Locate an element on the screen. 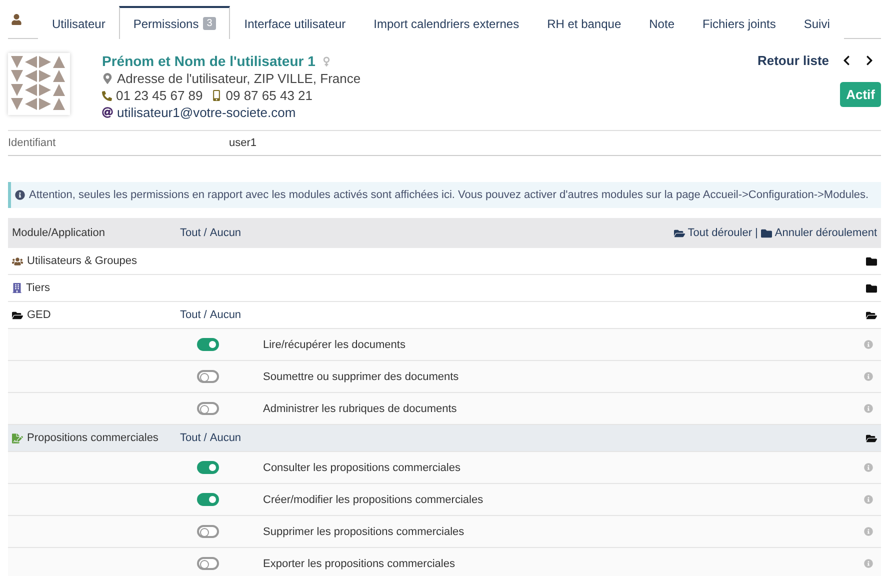 This screenshot has width=889, height=576. phone-text: 01 23 45 67 89 is located at coordinates (159, 95).